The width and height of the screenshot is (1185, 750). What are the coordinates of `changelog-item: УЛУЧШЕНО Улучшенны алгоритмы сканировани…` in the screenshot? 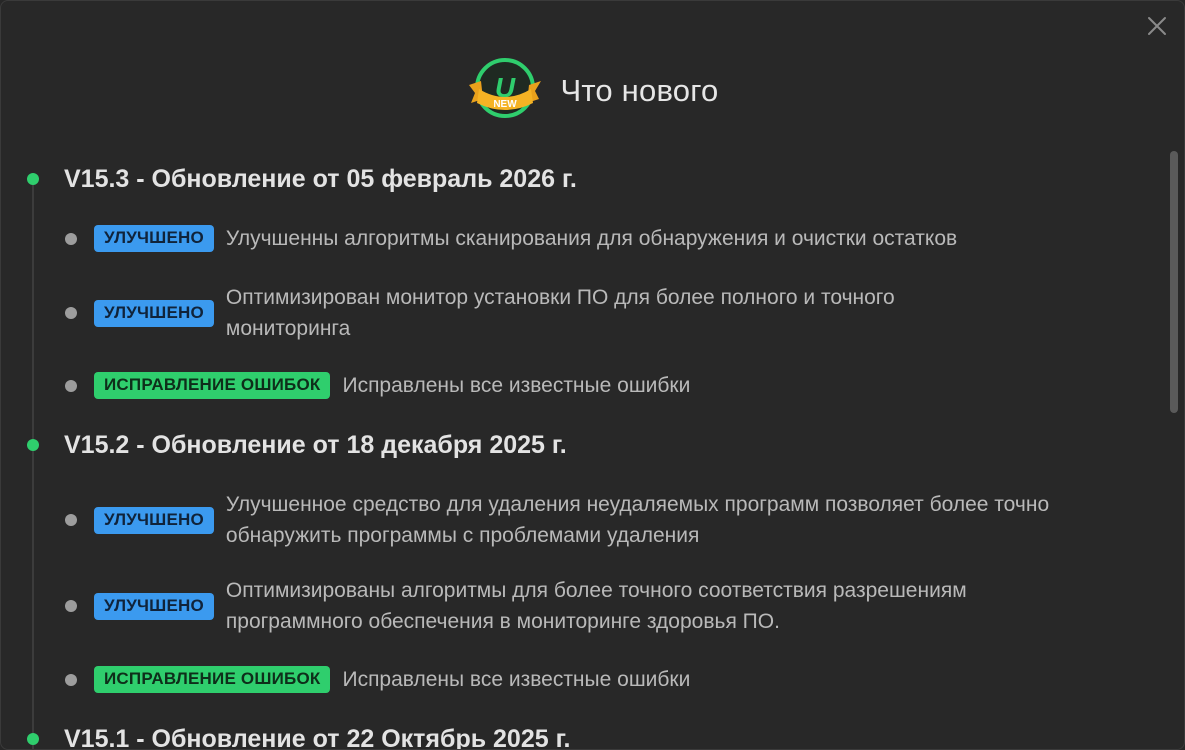 It's located at (565, 238).